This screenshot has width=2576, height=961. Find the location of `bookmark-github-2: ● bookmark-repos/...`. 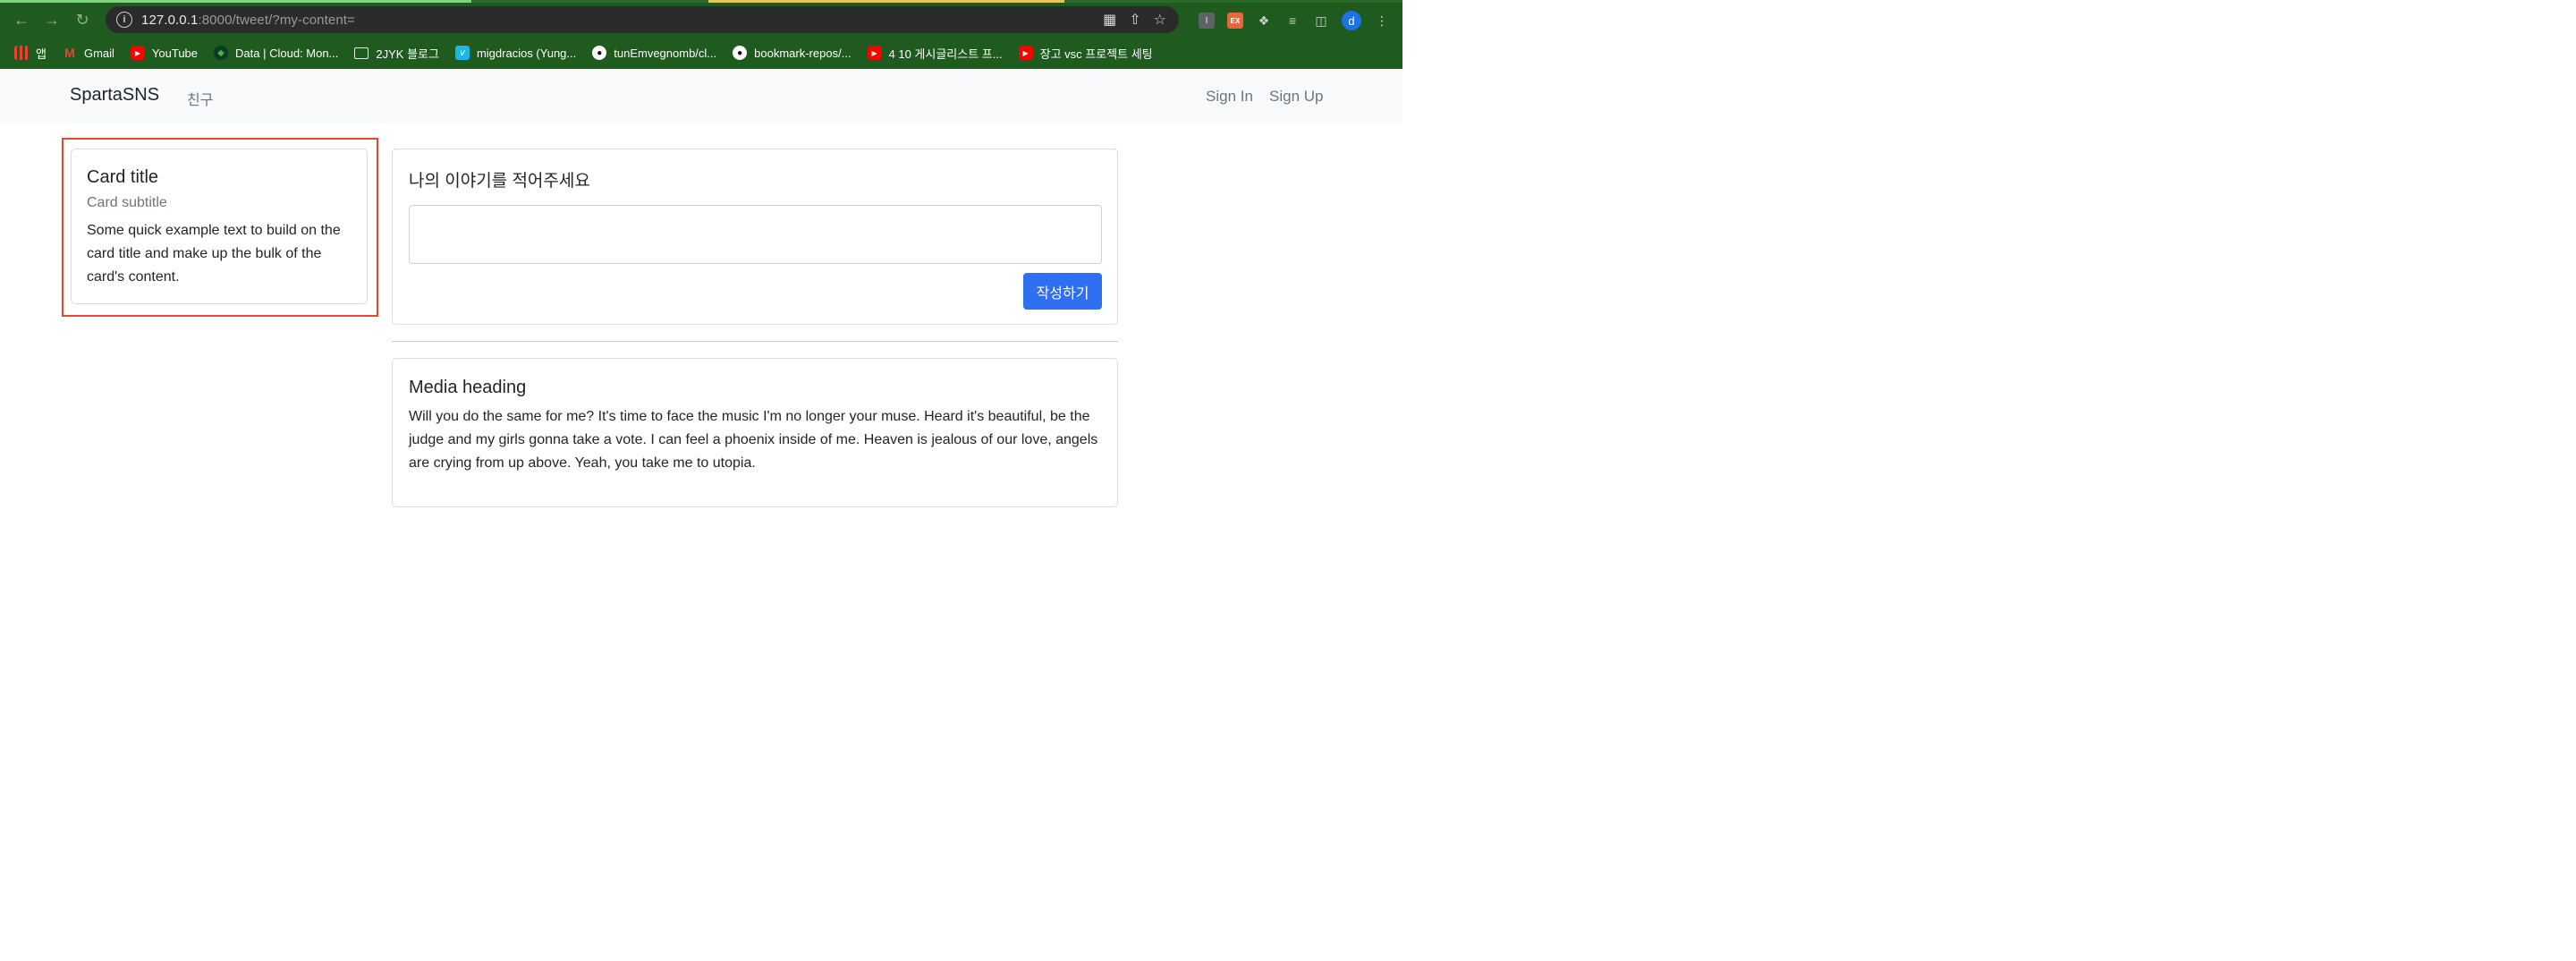

bookmark-github-2: ● bookmark-repos/... is located at coordinates (792, 53).